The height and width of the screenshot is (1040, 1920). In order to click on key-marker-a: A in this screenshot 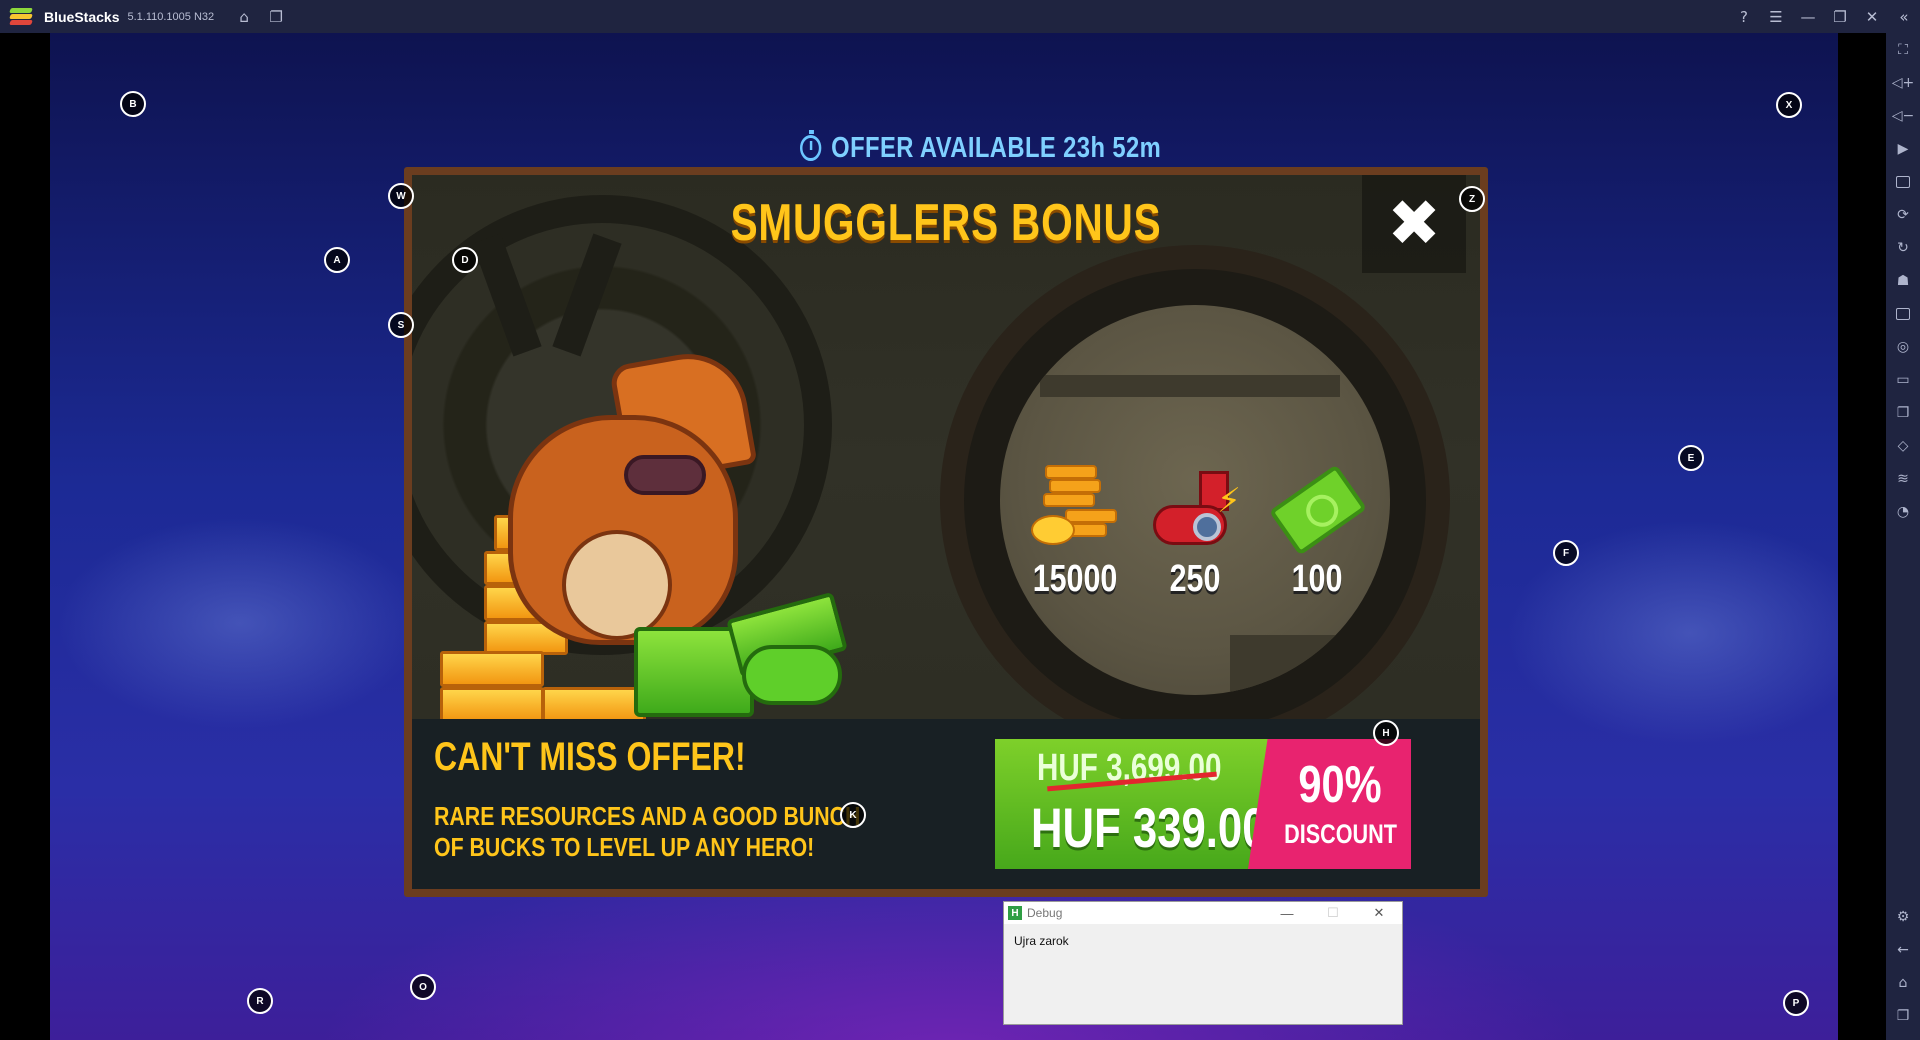, I will do `click(337, 260)`.